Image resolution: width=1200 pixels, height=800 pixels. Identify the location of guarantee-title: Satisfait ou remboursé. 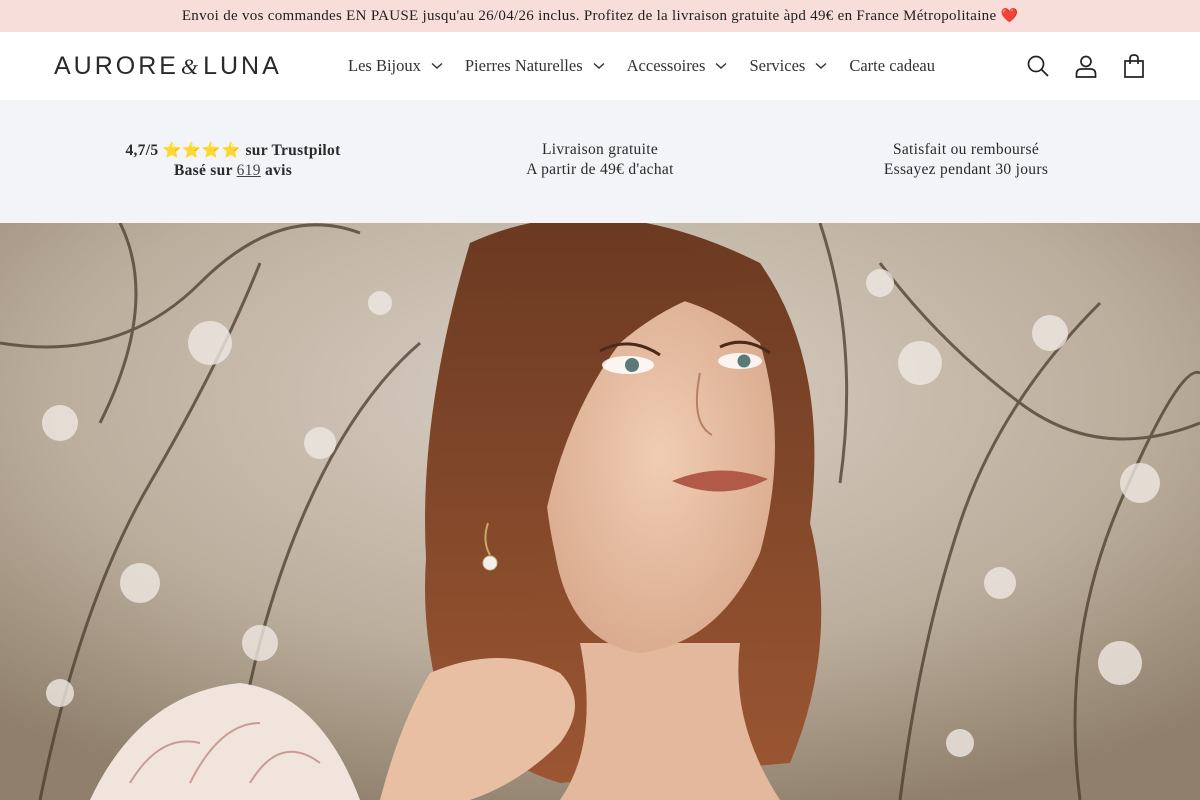
(966, 149).